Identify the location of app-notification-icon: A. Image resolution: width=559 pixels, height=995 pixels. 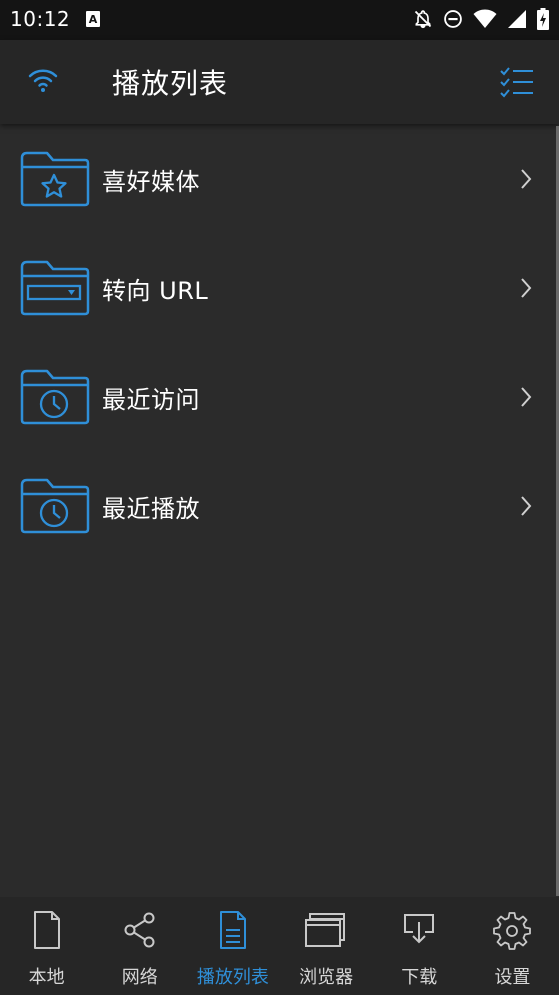
(93, 21).